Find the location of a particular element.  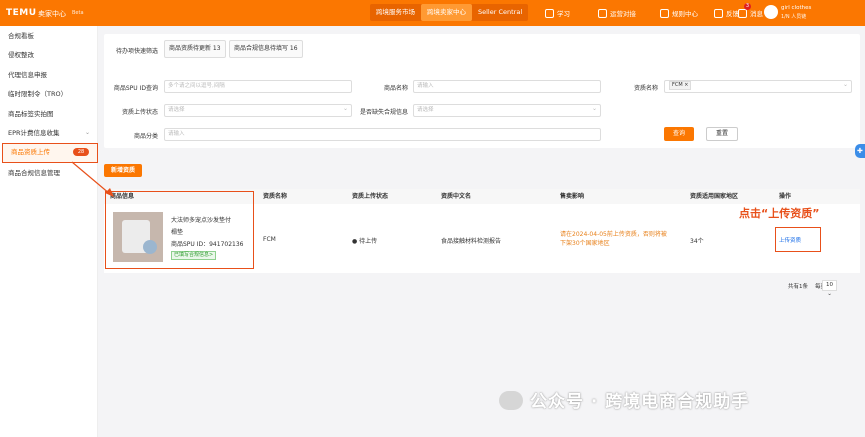

todo-count-badge: 28 is located at coordinates (81, 152).